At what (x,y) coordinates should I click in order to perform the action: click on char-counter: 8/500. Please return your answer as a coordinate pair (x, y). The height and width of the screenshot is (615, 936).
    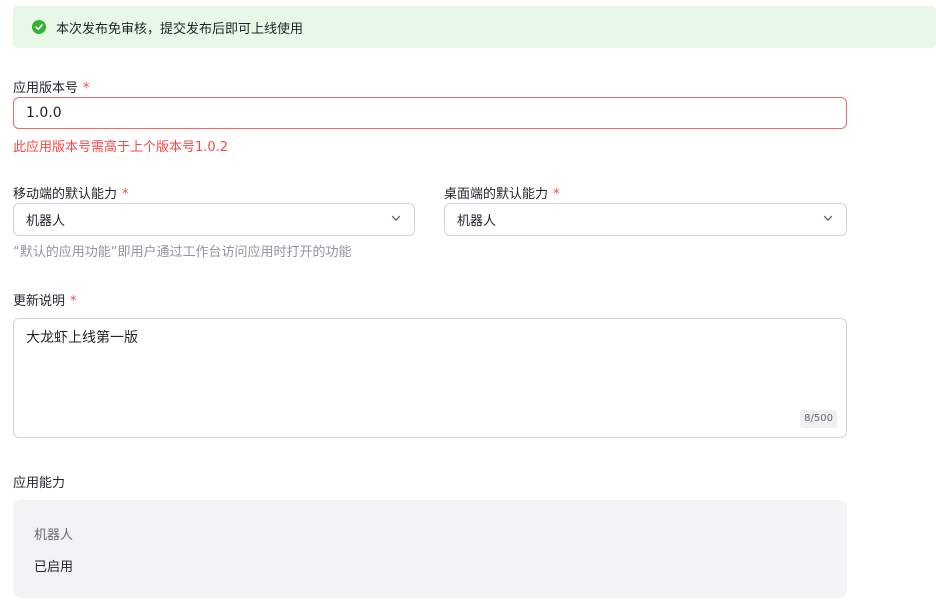
    Looking at the image, I should click on (818, 419).